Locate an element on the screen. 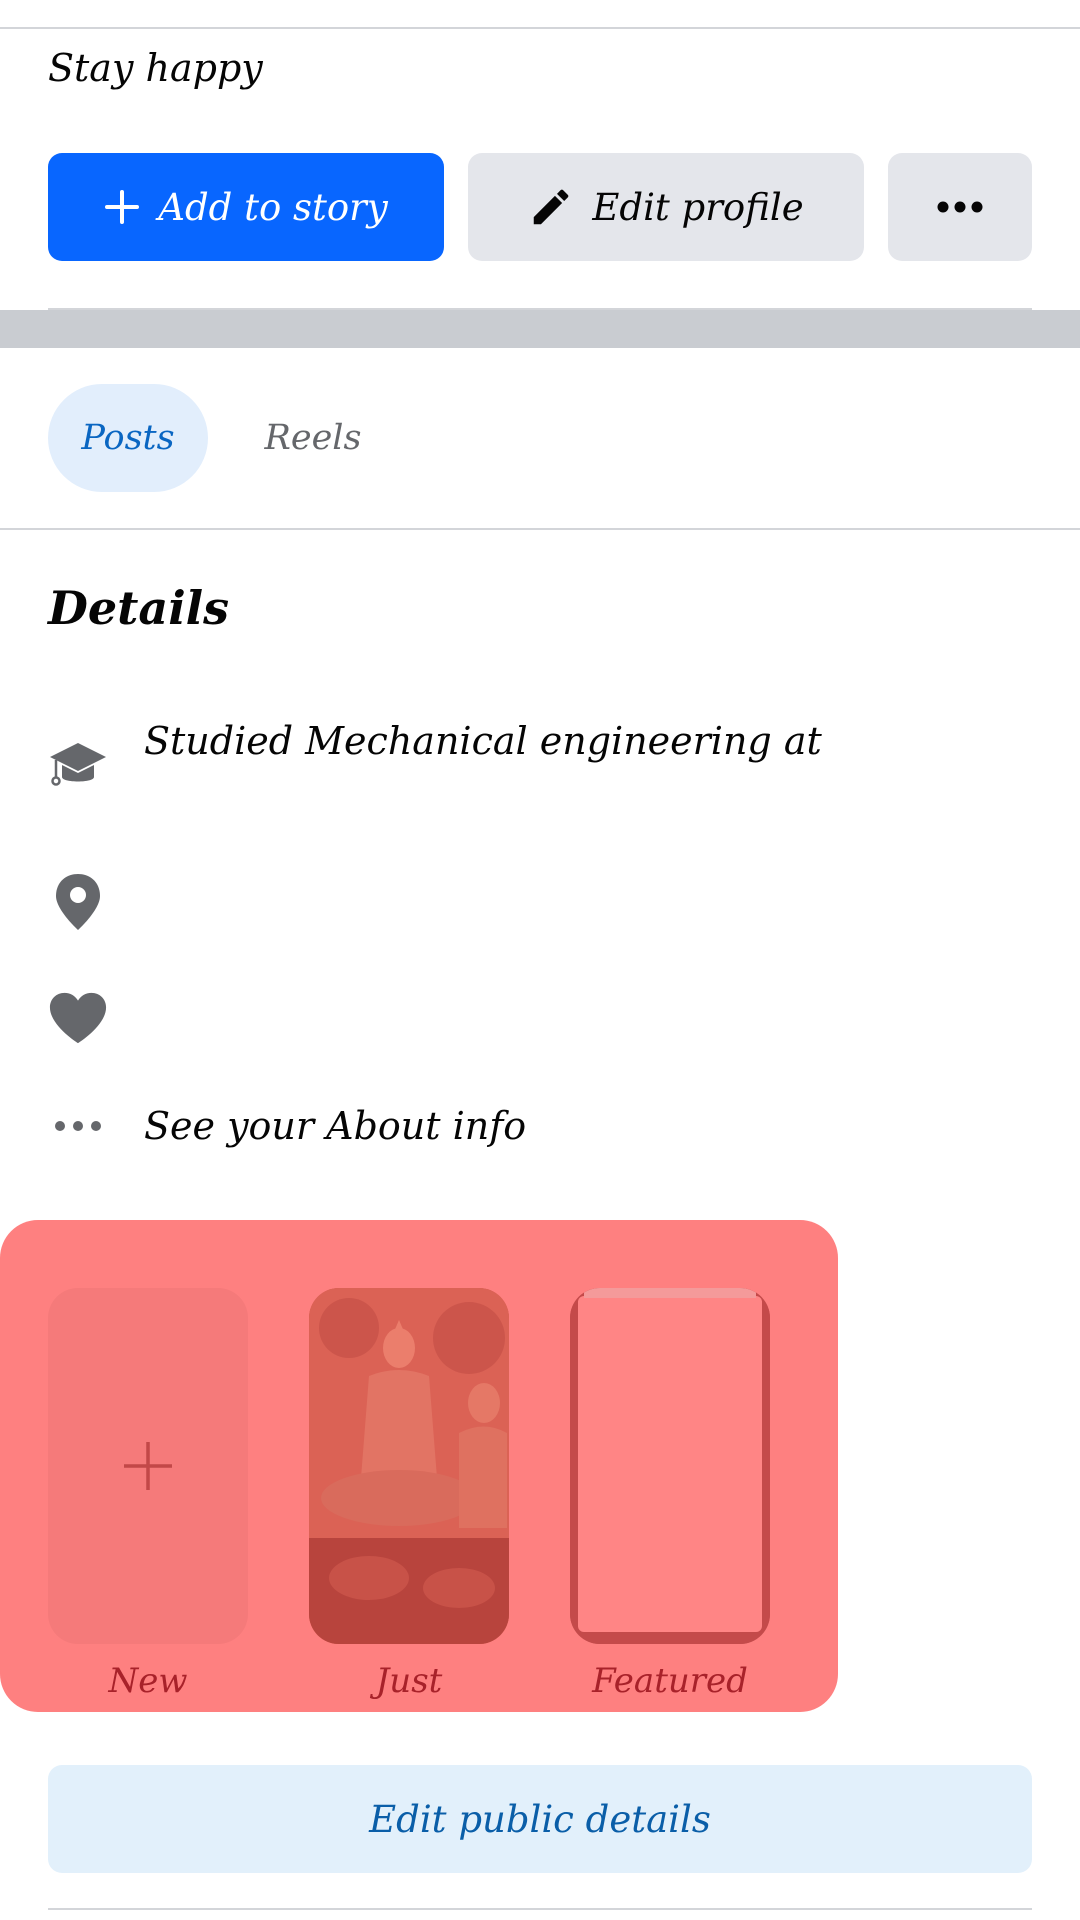 The height and width of the screenshot is (1920, 1080). featured-image is located at coordinates (670, 1466).